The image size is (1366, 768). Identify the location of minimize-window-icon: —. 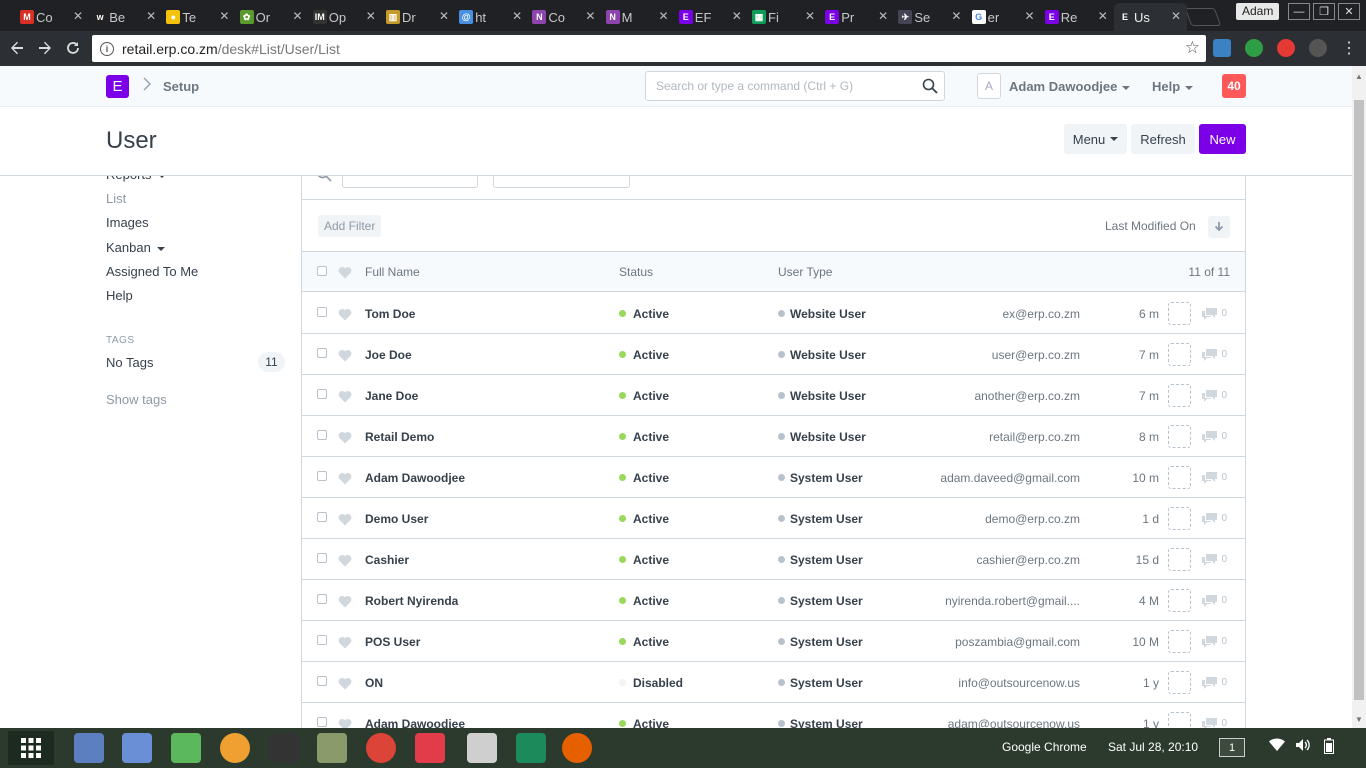
(1299, 11).